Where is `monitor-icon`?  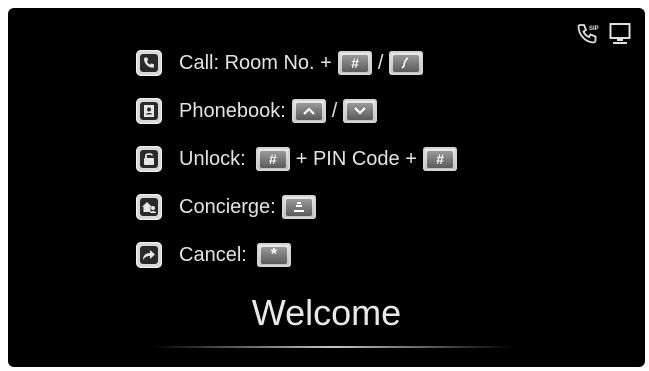 monitor-icon is located at coordinates (620, 34).